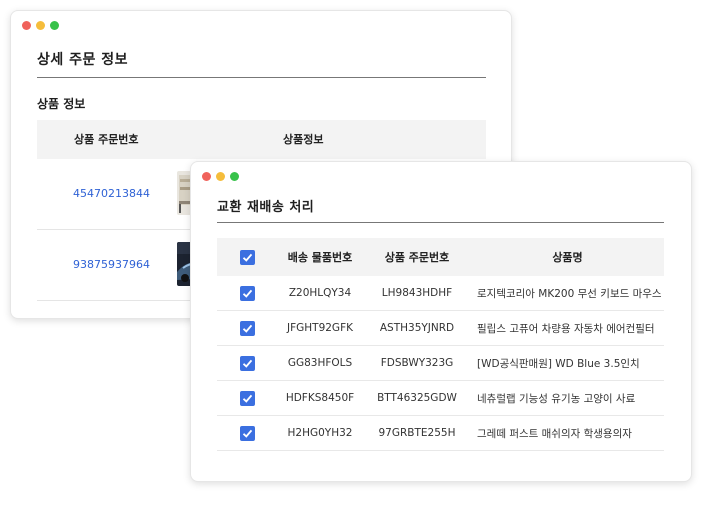 This screenshot has width=701, height=526. I want to click on select-all-checkbox, so click(247, 257).